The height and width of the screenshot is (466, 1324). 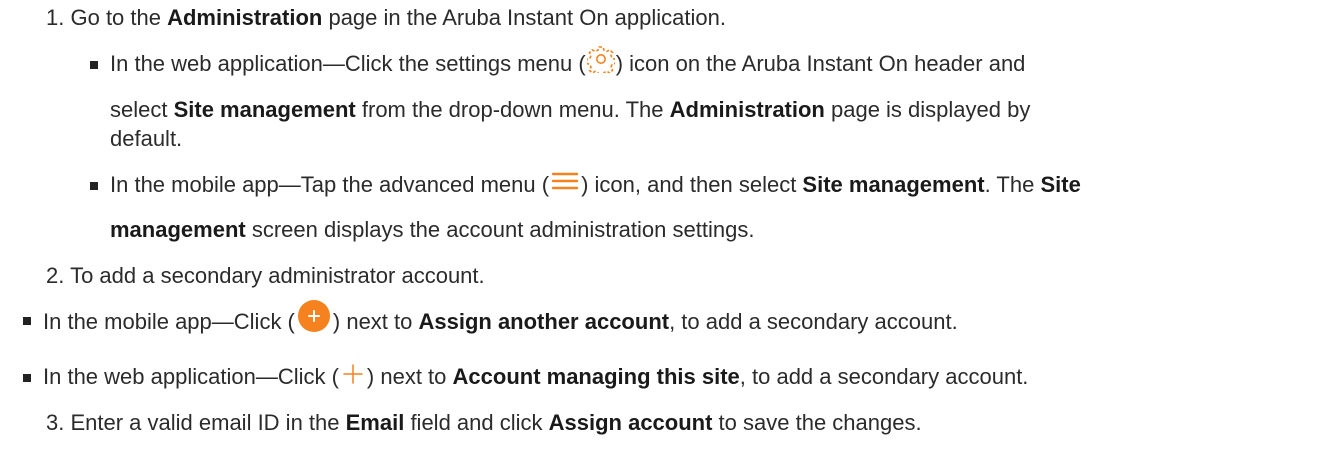 I want to click on assign-account-emphasis: Assign account, so click(x=630, y=422).